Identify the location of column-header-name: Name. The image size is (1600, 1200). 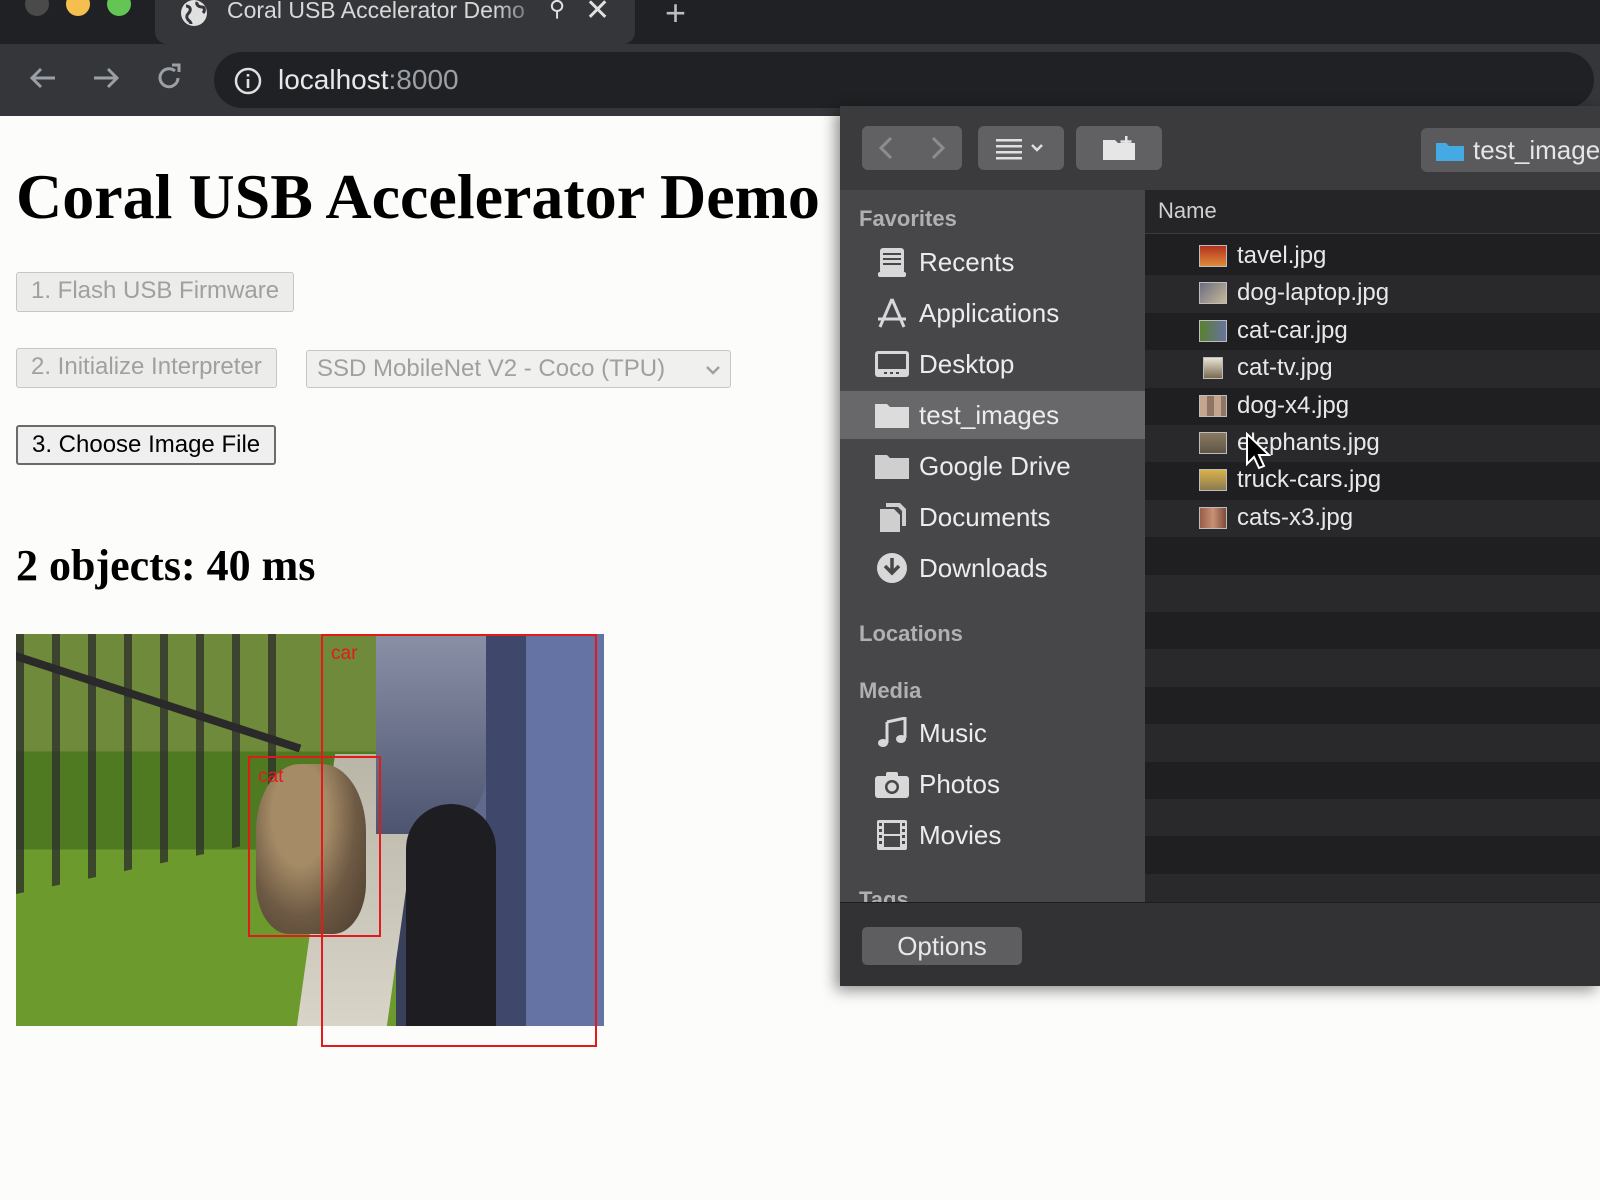
(1187, 210).